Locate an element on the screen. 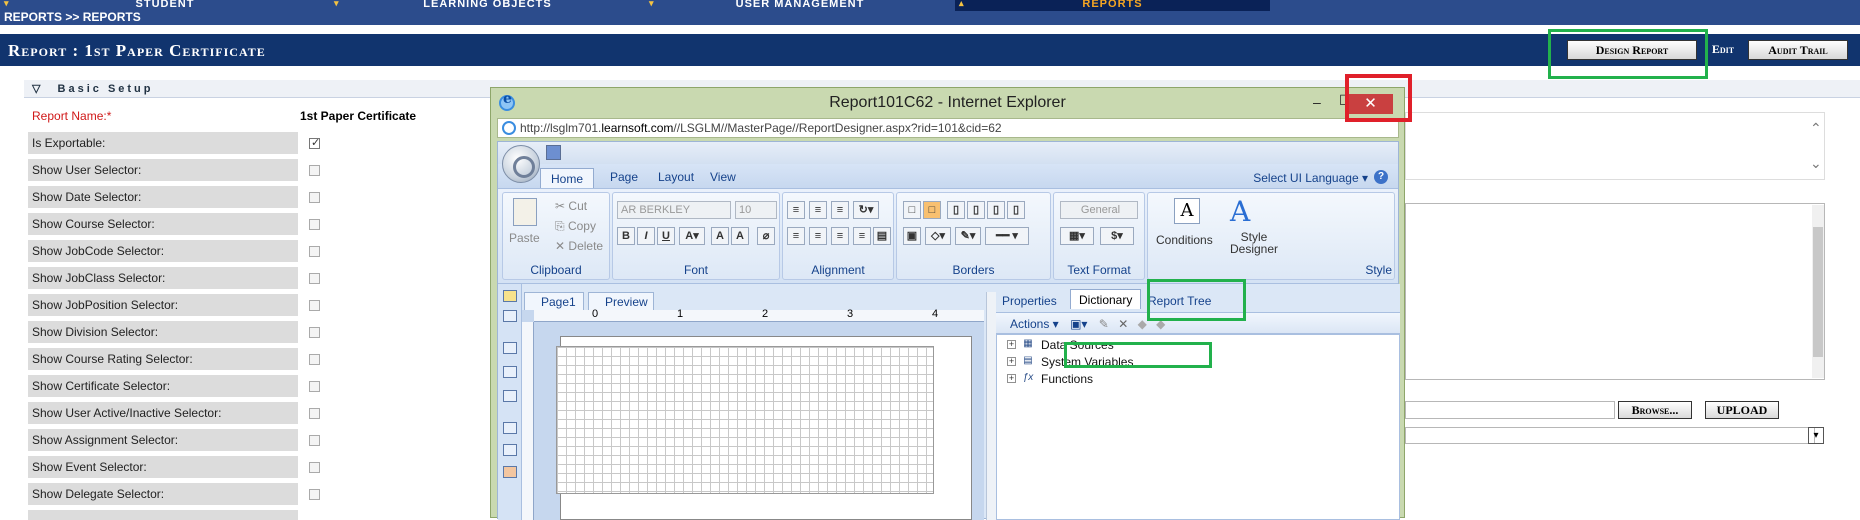 This screenshot has width=1860, height=520. align-center-icon: ≡ is located at coordinates (818, 236).